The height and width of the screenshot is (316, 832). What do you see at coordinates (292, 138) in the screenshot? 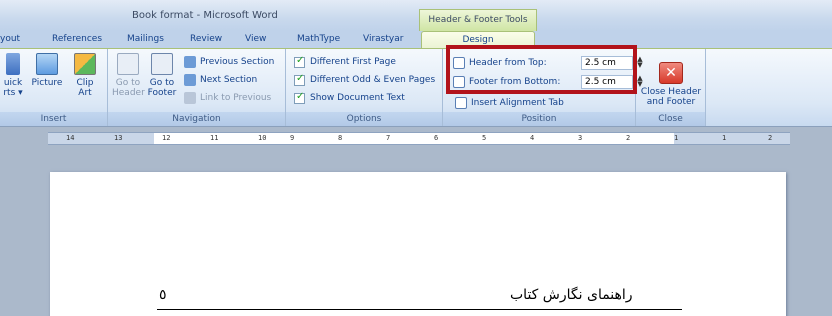
I see `ruler-number: 9` at bounding box center [292, 138].